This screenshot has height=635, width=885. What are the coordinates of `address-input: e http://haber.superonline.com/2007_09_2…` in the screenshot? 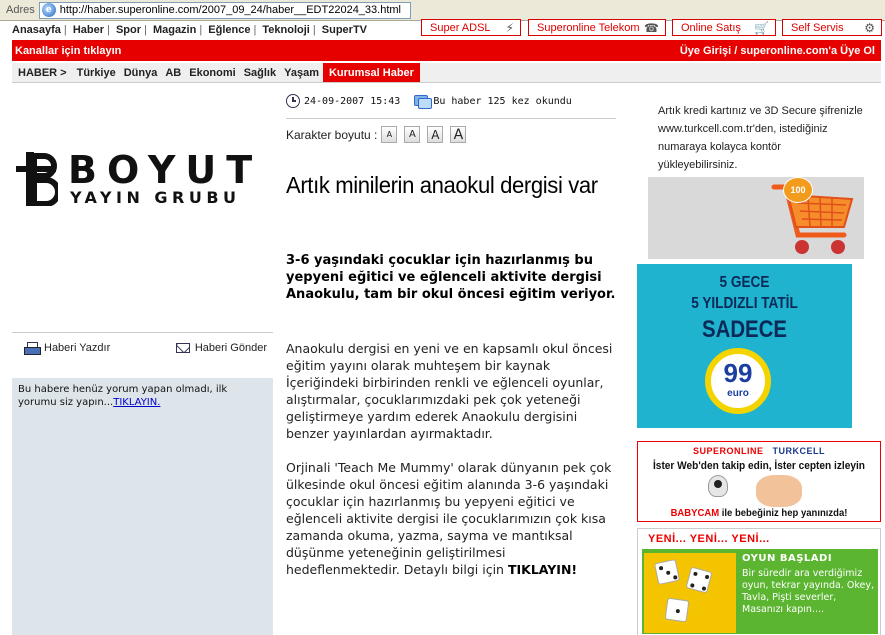 It's located at (224, 10).